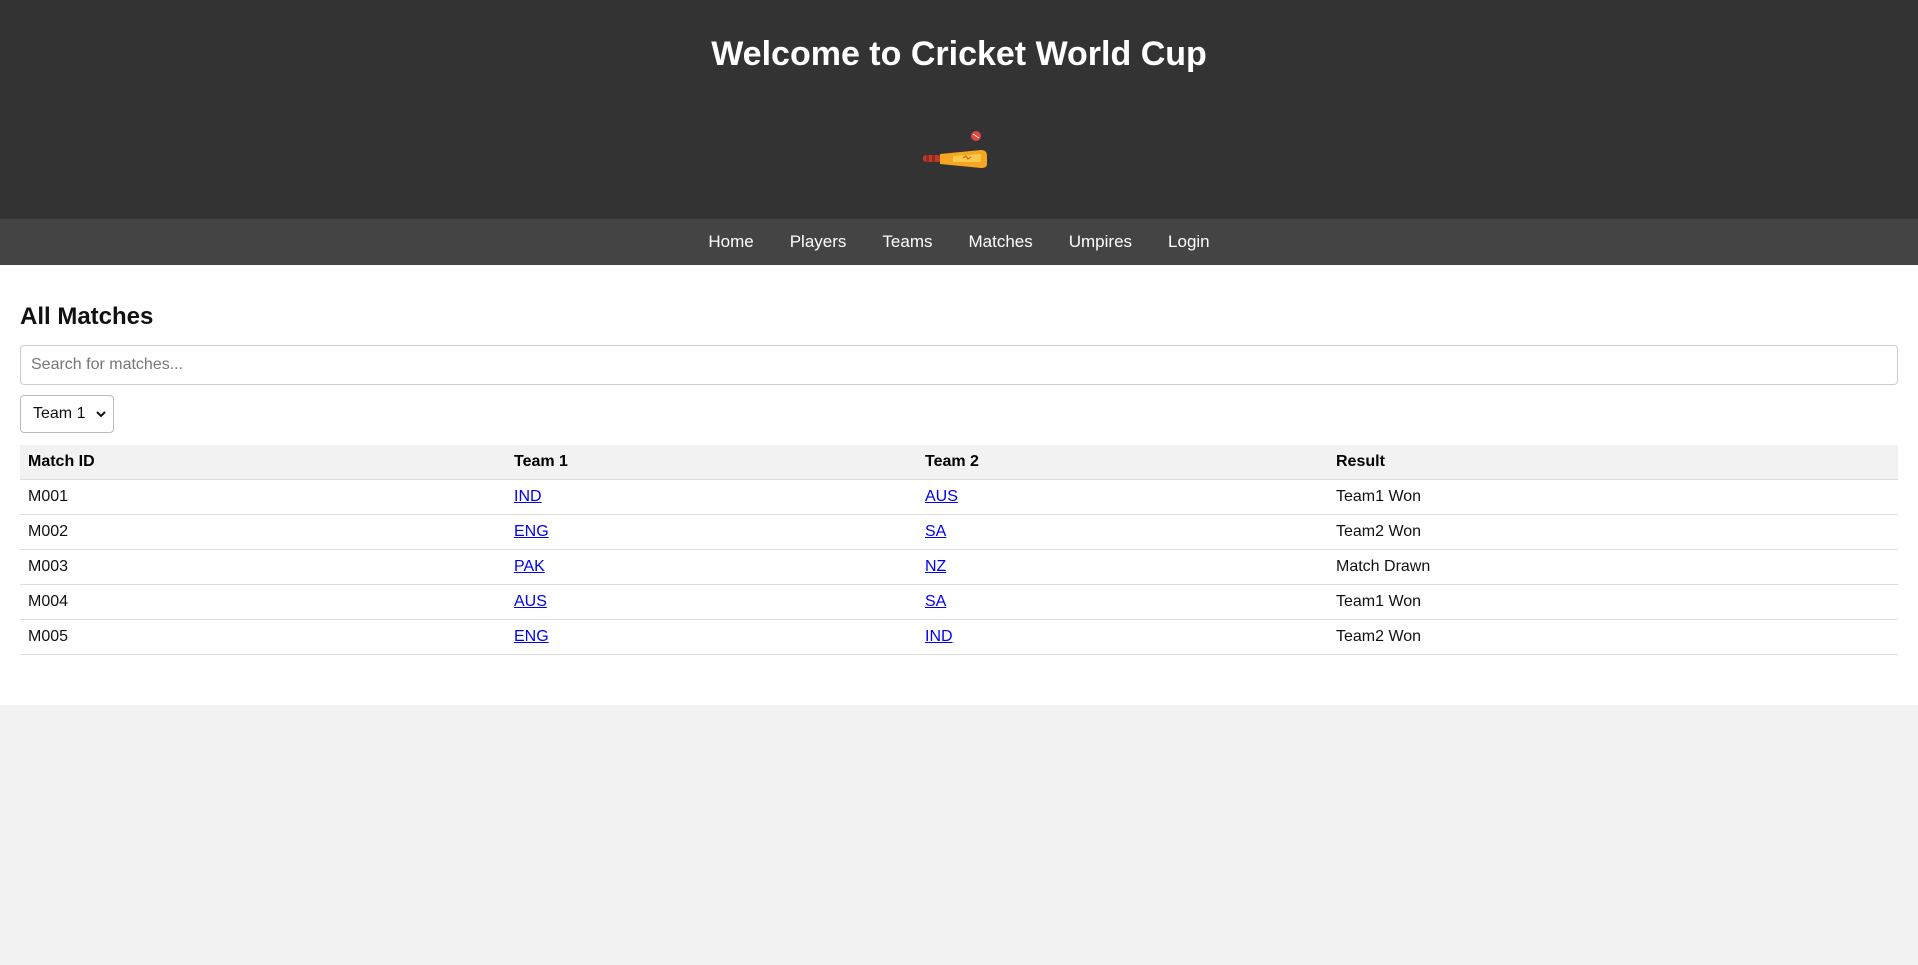 This screenshot has width=1918, height=965. Describe the element at coordinates (101, 414) in the screenshot. I see `chevron-down-icon` at that location.